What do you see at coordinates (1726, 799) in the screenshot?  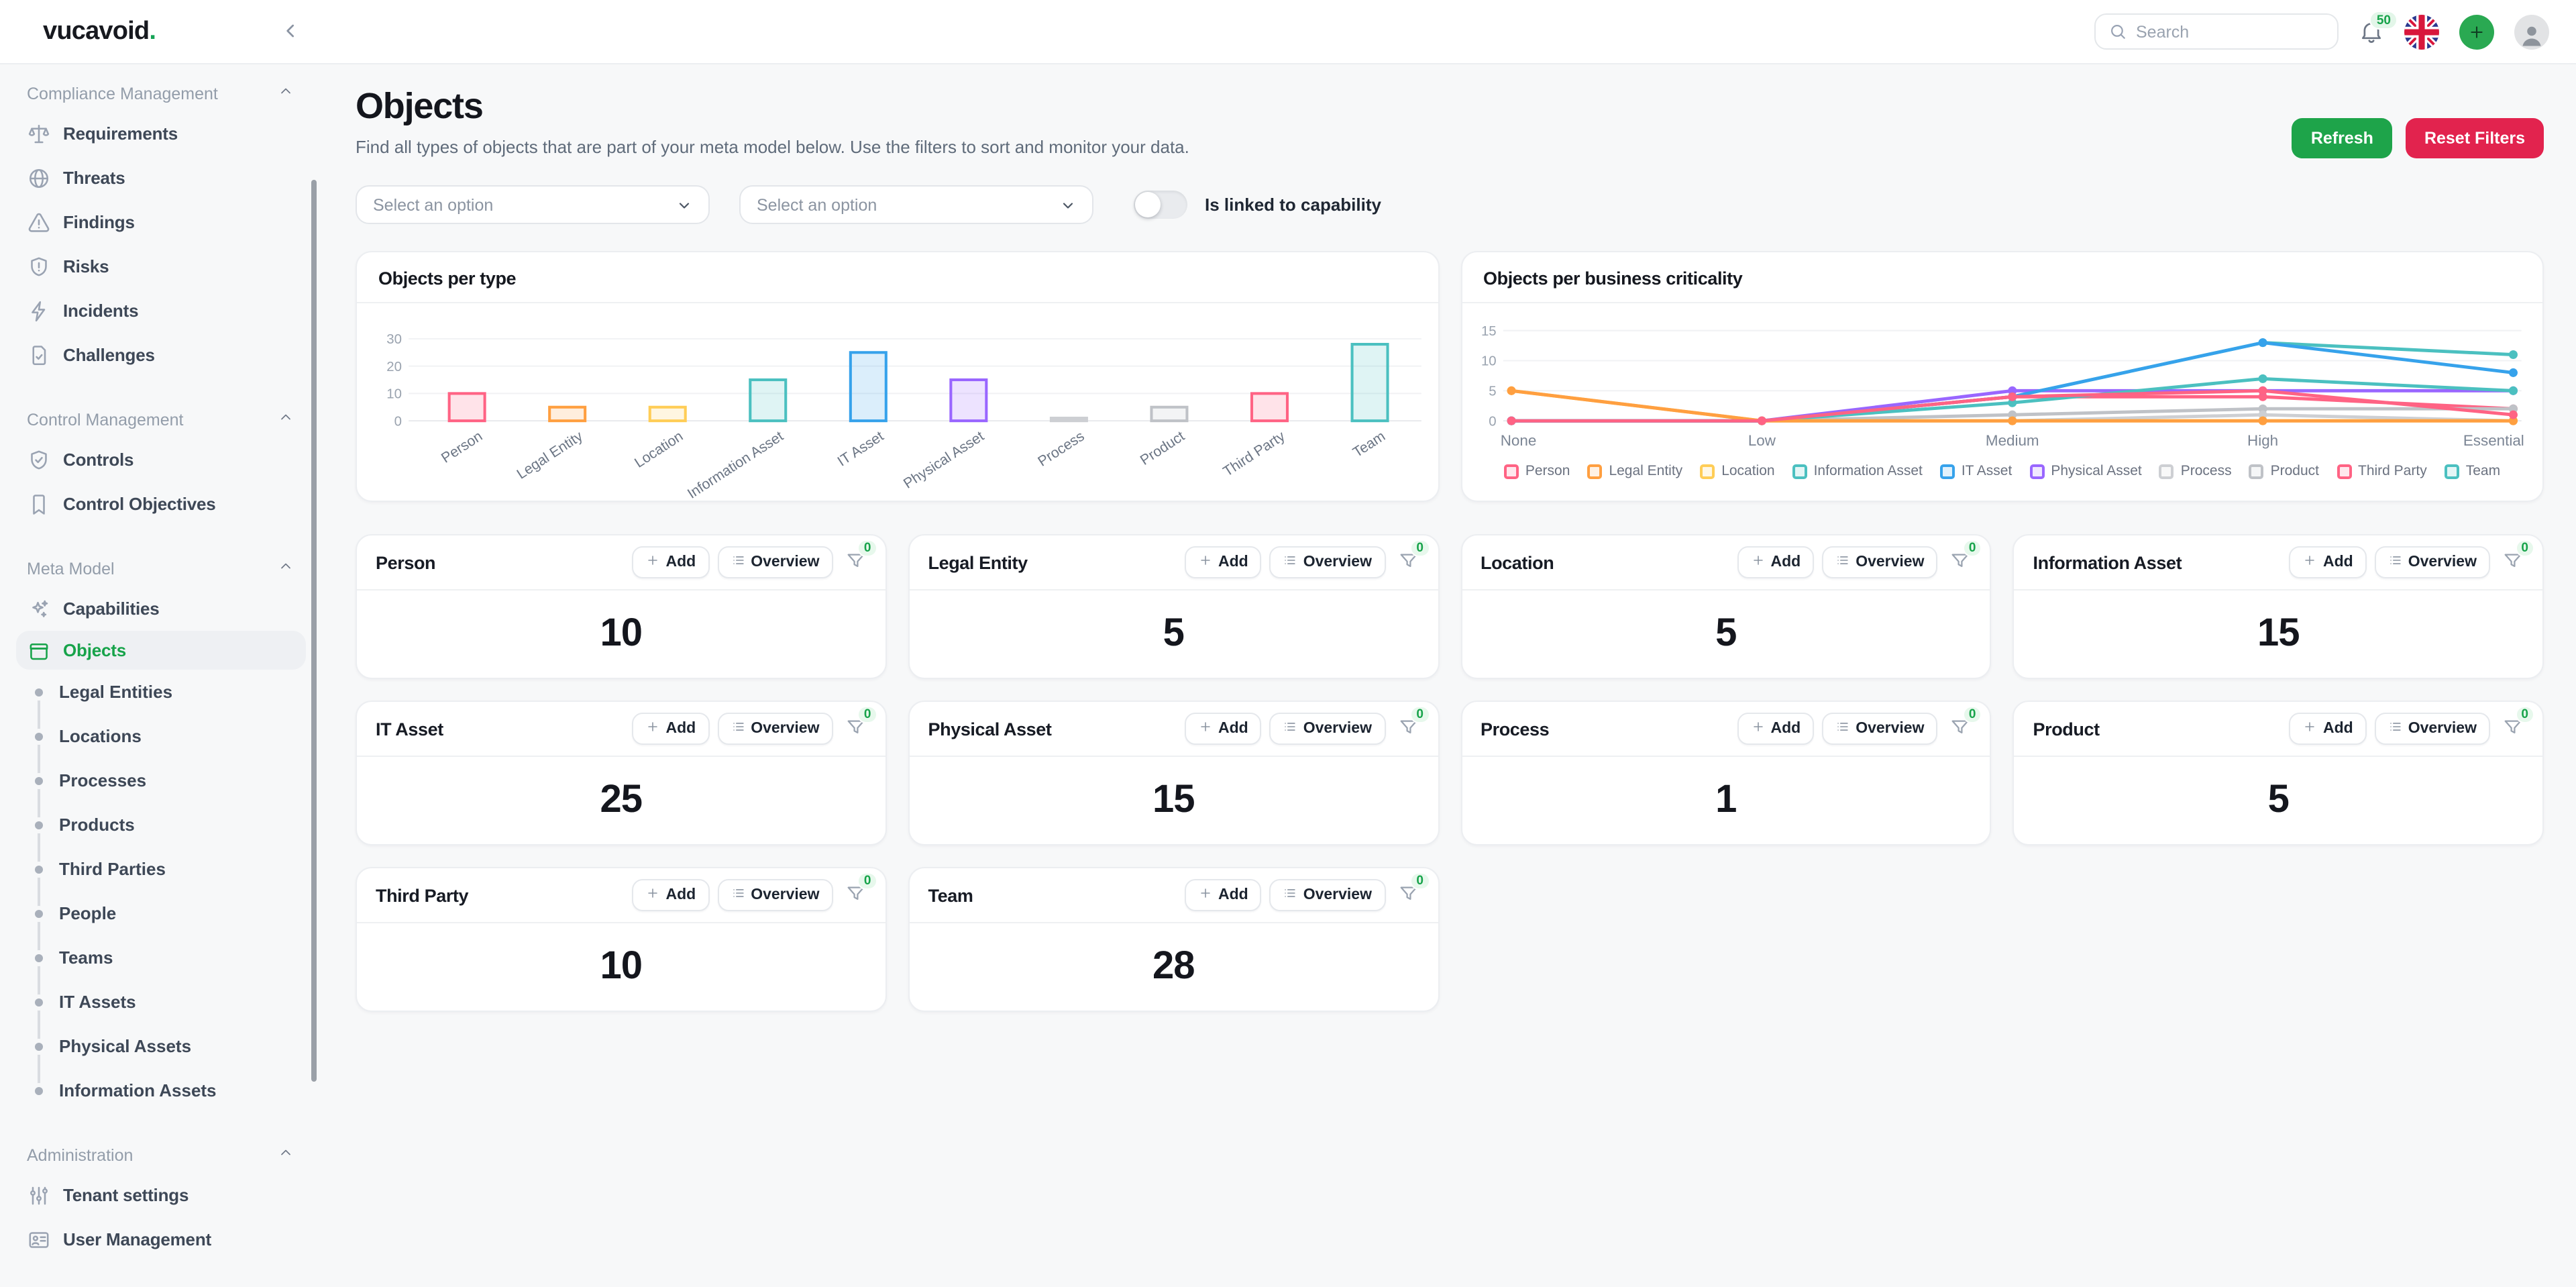 I see `object-count: 1` at bounding box center [1726, 799].